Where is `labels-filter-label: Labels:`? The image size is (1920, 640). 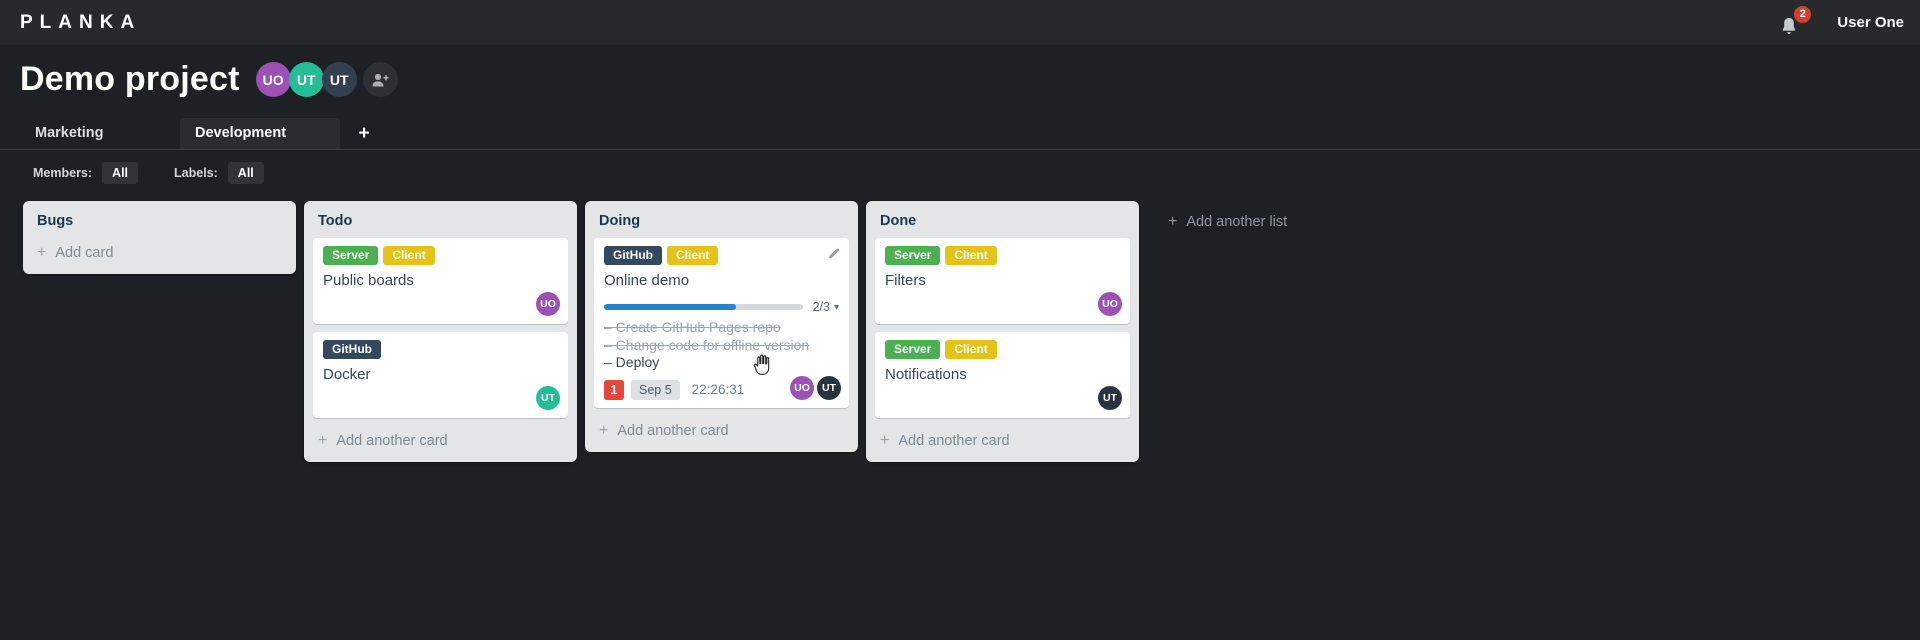 labels-filter-label: Labels: is located at coordinates (196, 173).